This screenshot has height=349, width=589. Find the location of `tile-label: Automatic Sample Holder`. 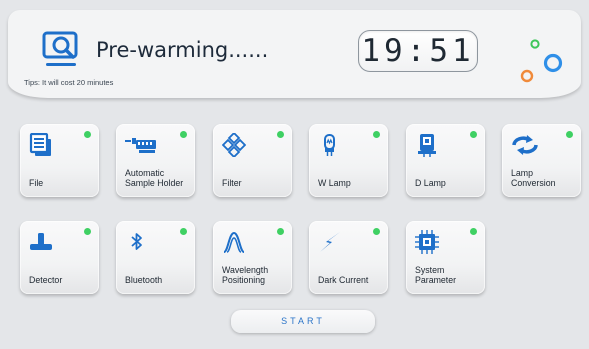

tile-label: Automatic Sample Holder is located at coordinates (154, 178).